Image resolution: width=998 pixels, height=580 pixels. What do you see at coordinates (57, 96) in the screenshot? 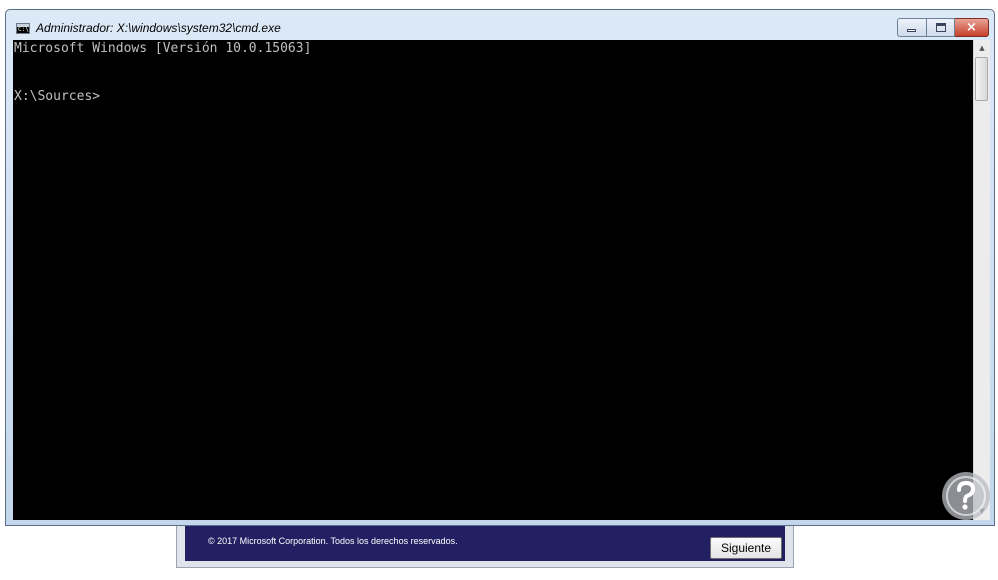
I see `console-prompt-line: X:\Sources>` at bounding box center [57, 96].